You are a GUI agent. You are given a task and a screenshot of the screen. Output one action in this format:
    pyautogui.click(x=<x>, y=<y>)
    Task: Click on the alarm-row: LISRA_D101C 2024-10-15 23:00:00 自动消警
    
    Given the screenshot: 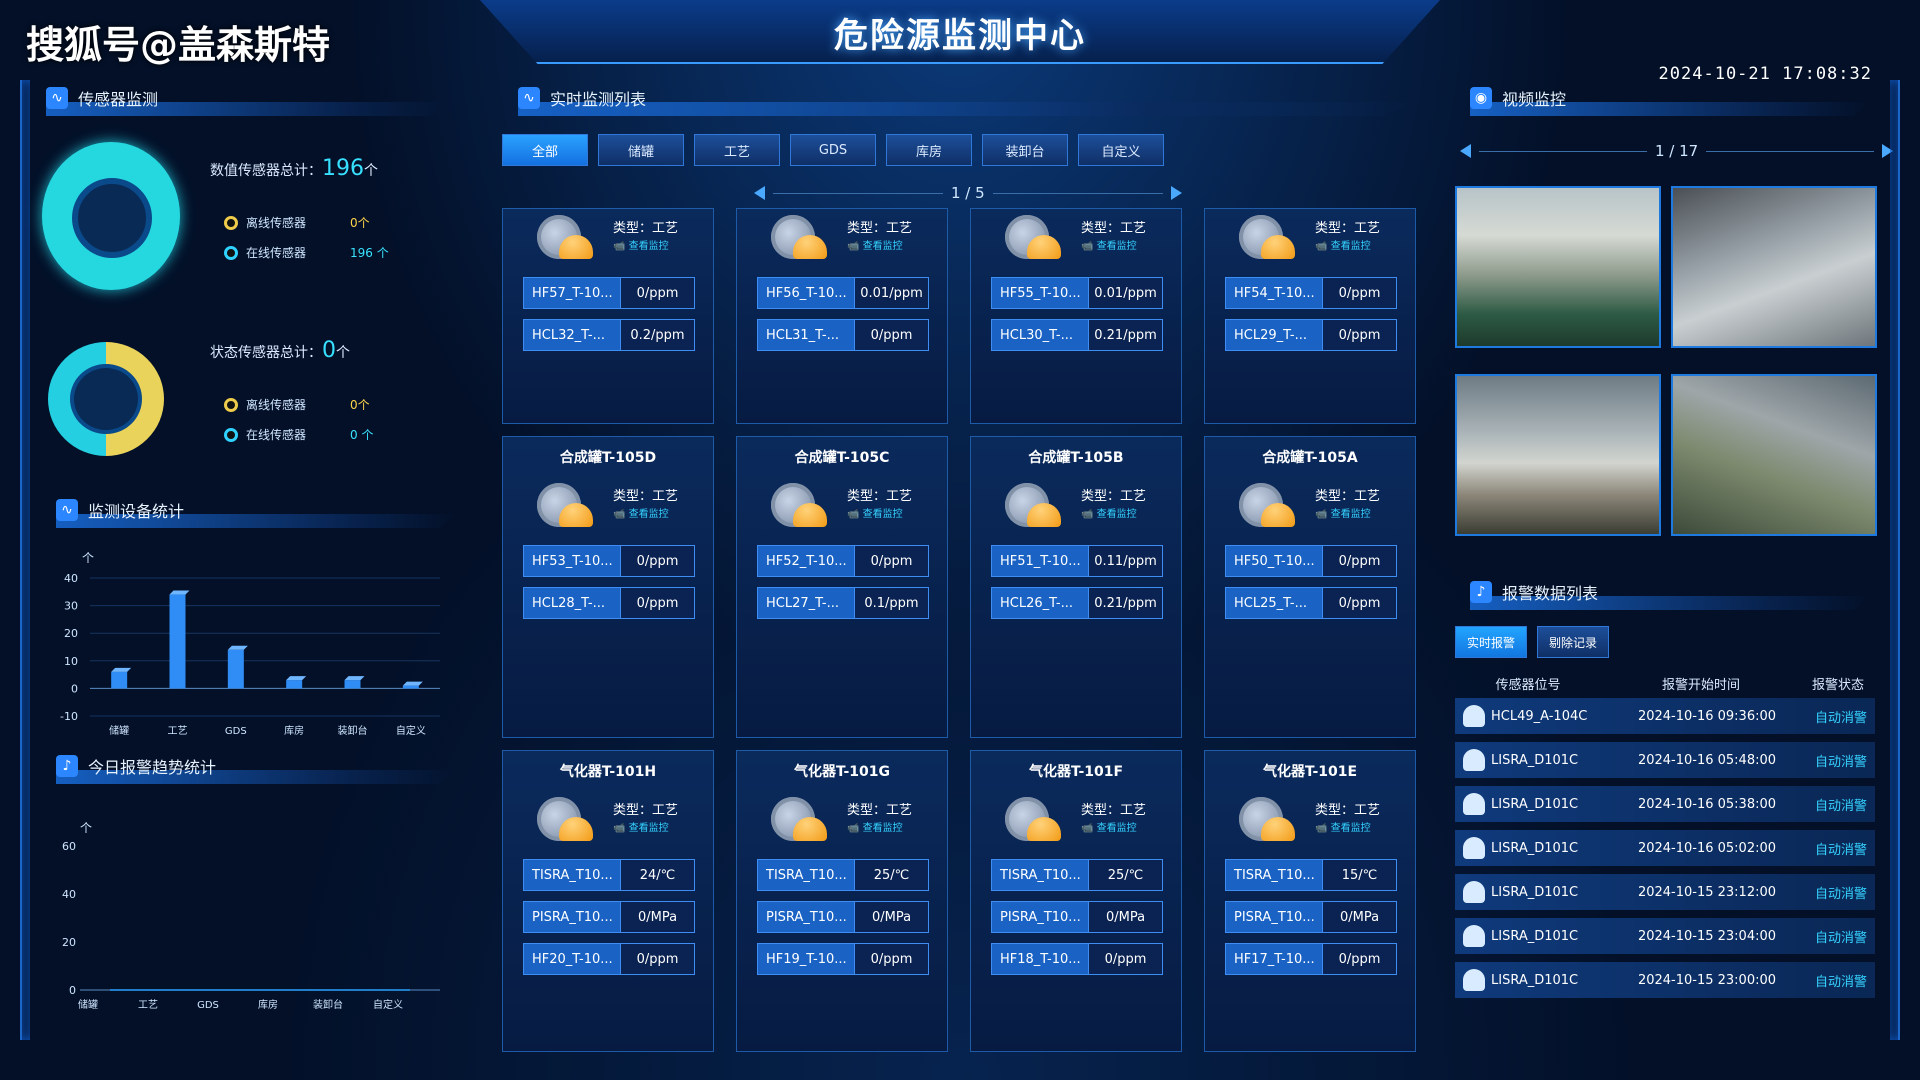 What is the action you would take?
    pyautogui.click(x=1665, y=980)
    